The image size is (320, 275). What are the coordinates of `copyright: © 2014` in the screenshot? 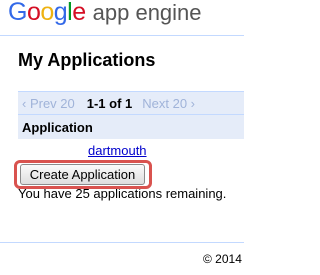 It's located at (222, 259).